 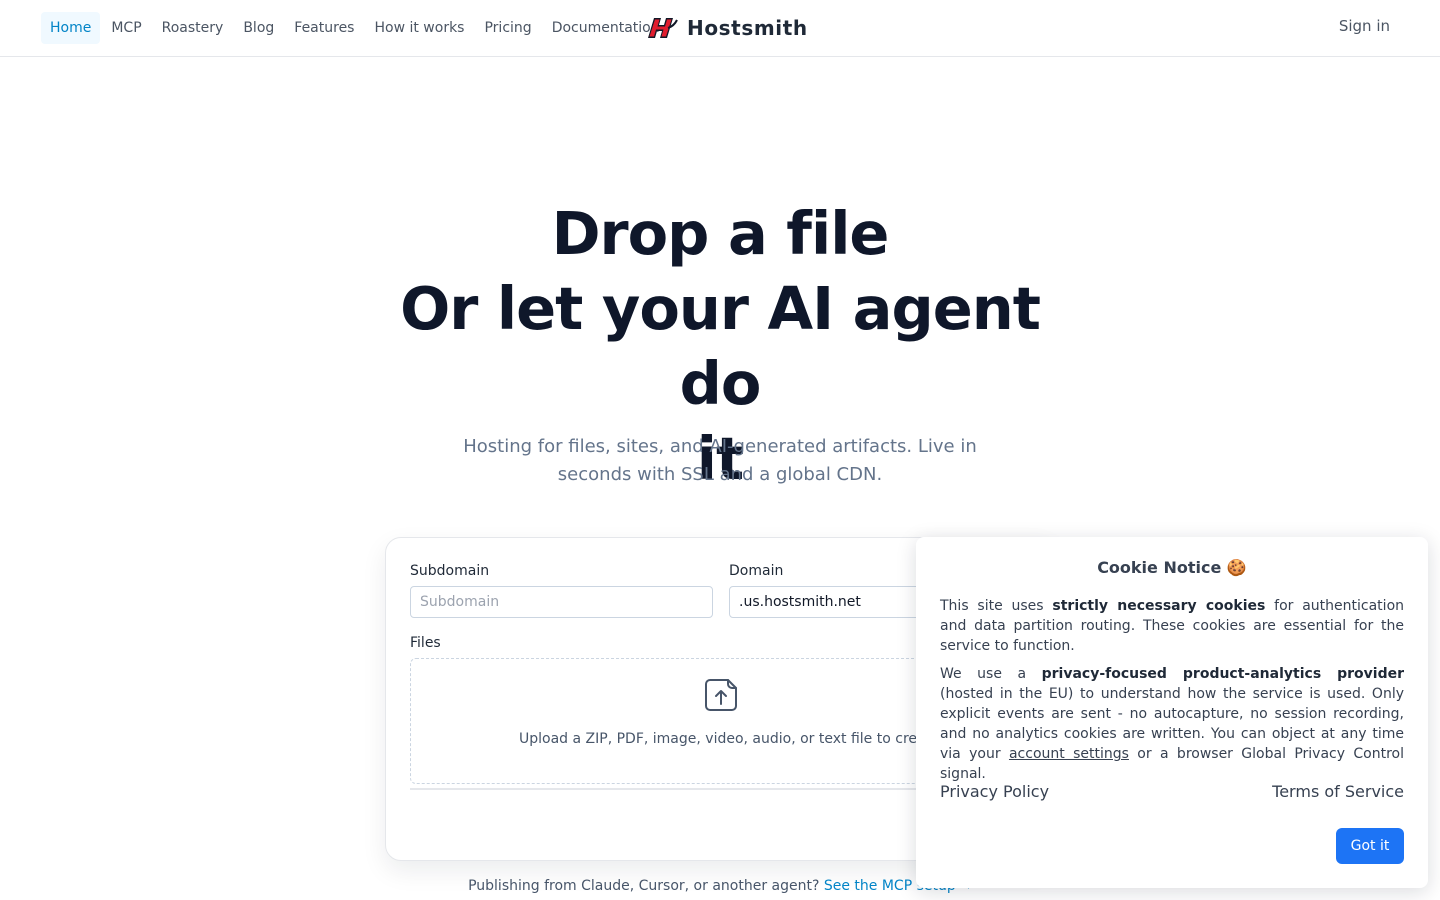 What do you see at coordinates (720, 346) in the screenshot?
I see `hero-title-line-2: Or let your AI agent do` at bounding box center [720, 346].